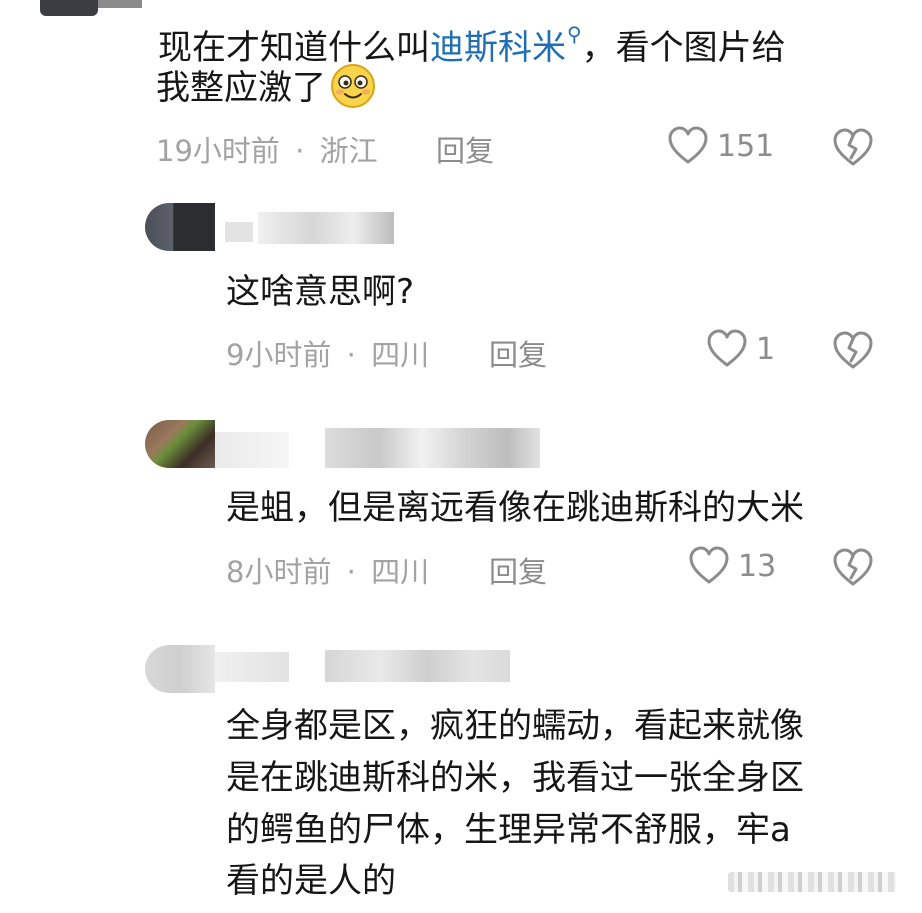  I want to click on like-count: 13, so click(757, 566).